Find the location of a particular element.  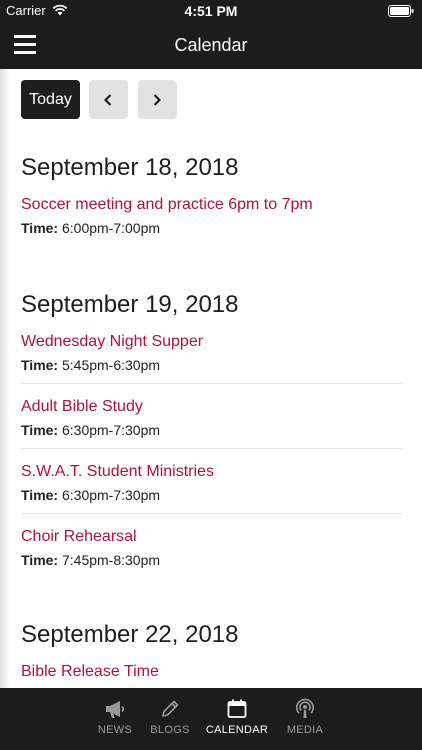

tab-calendar: CALENDAR is located at coordinates (237, 719).